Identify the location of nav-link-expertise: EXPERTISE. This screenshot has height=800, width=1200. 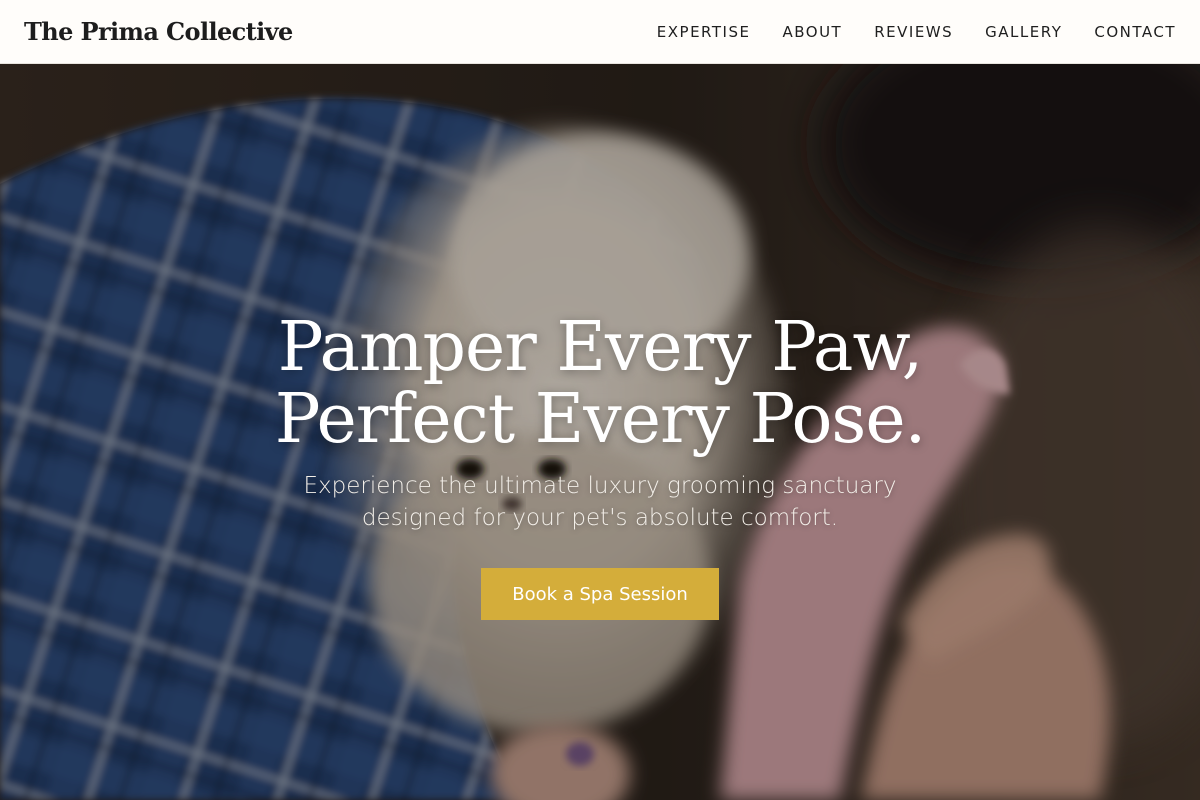
(704, 32).